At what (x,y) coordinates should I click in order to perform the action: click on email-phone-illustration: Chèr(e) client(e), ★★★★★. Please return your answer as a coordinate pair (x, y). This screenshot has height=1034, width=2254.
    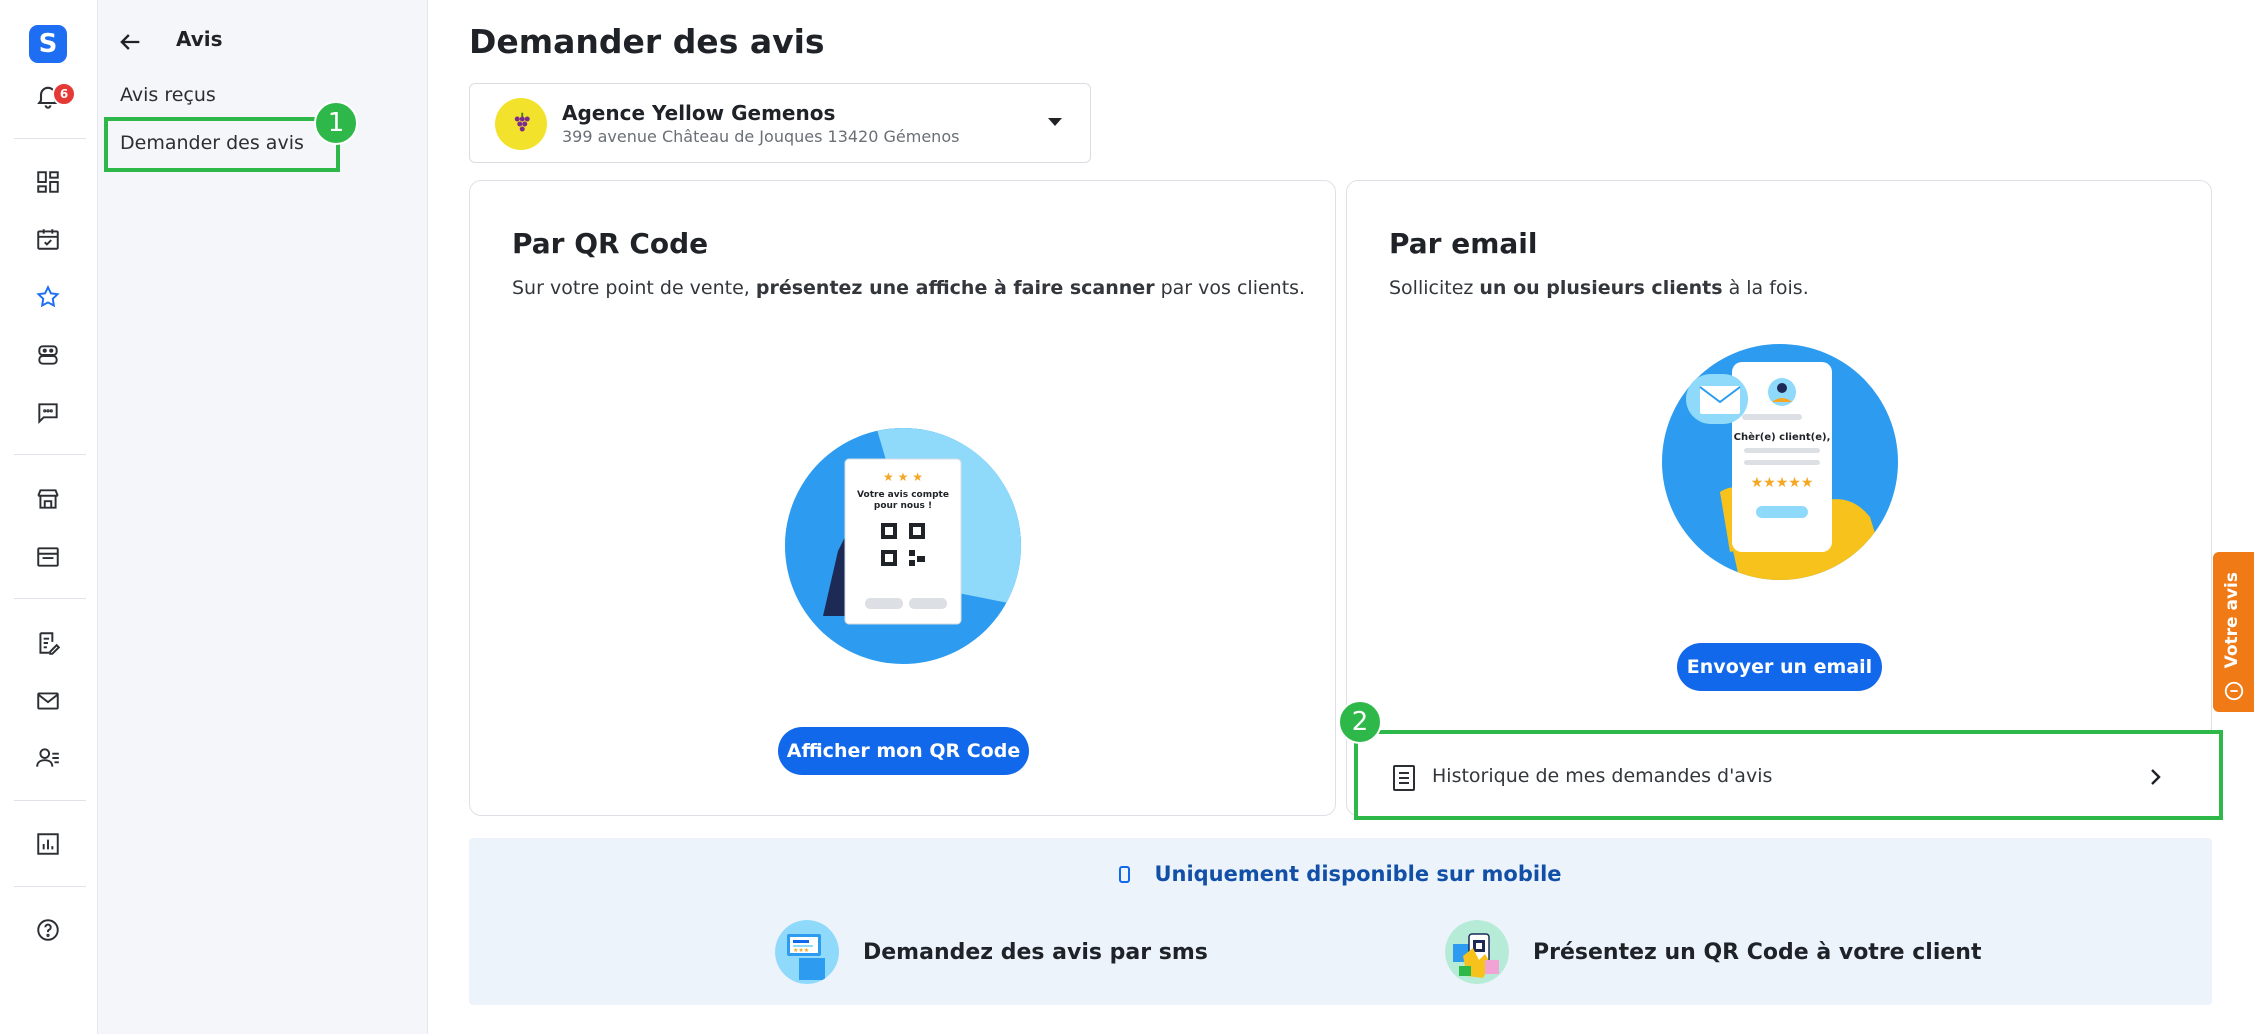
    Looking at the image, I should click on (1780, 462).